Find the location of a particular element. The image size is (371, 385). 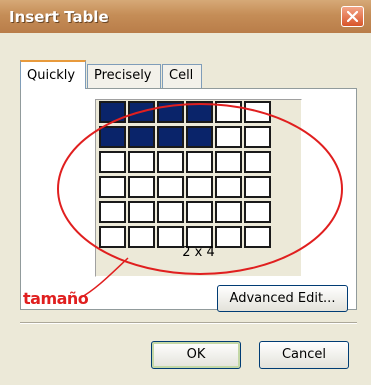

close-button is located at coordinates (352, 16).